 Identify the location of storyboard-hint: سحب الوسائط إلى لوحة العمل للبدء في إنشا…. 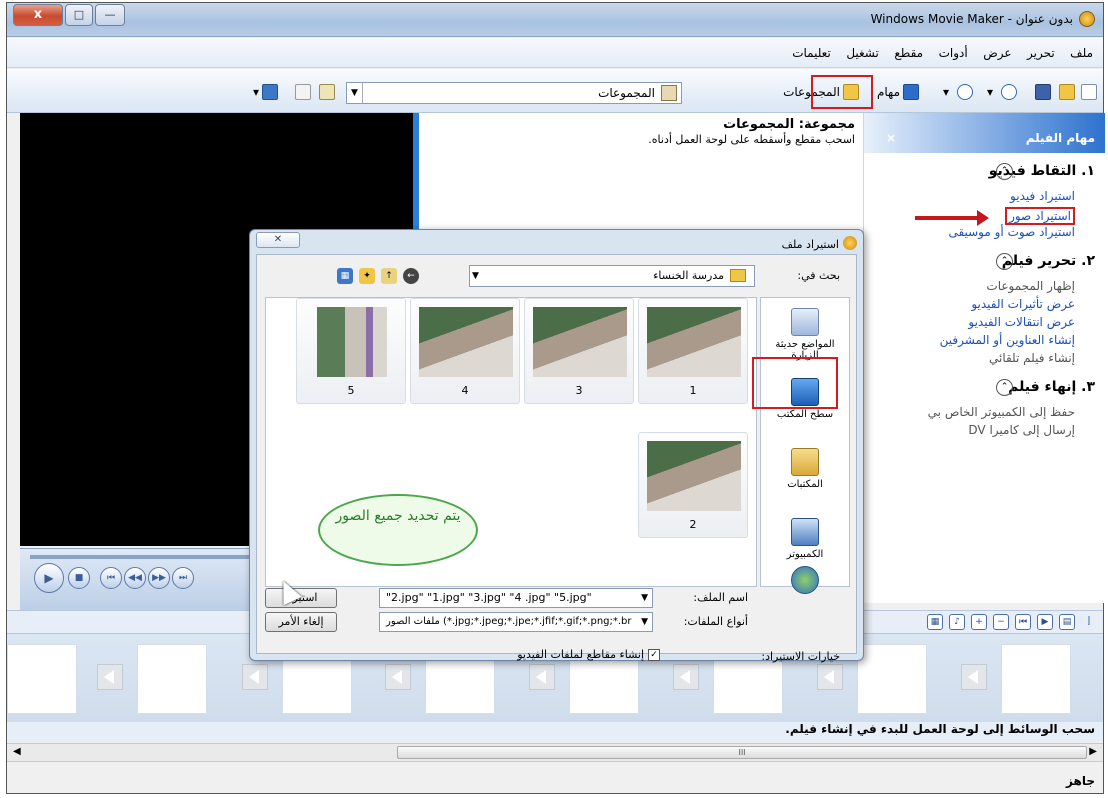
(555, 732).